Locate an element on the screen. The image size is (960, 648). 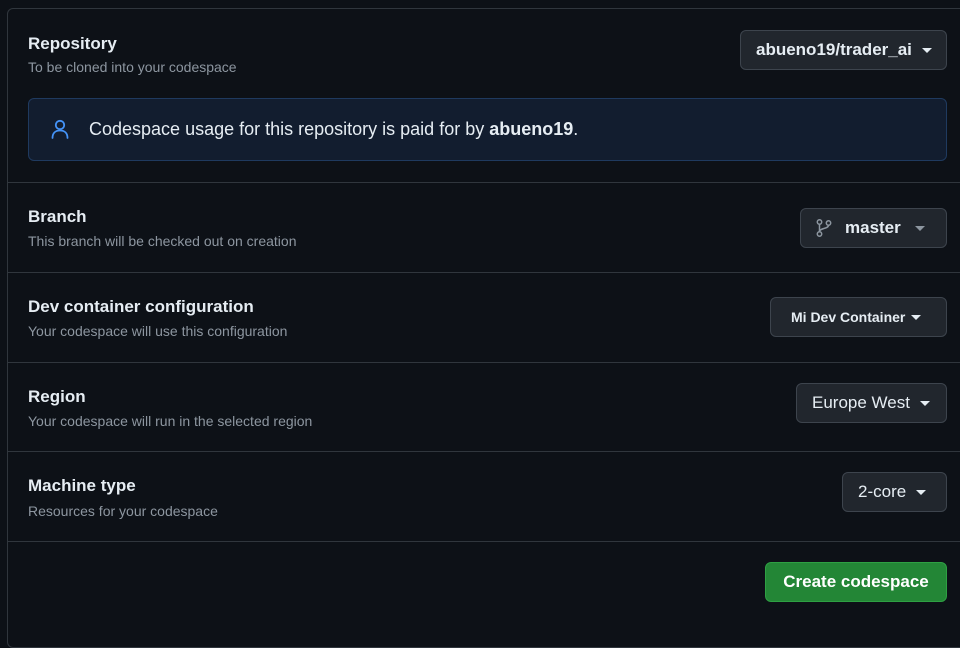
region-select-label: Europe West is located at coordinates (861, 402).